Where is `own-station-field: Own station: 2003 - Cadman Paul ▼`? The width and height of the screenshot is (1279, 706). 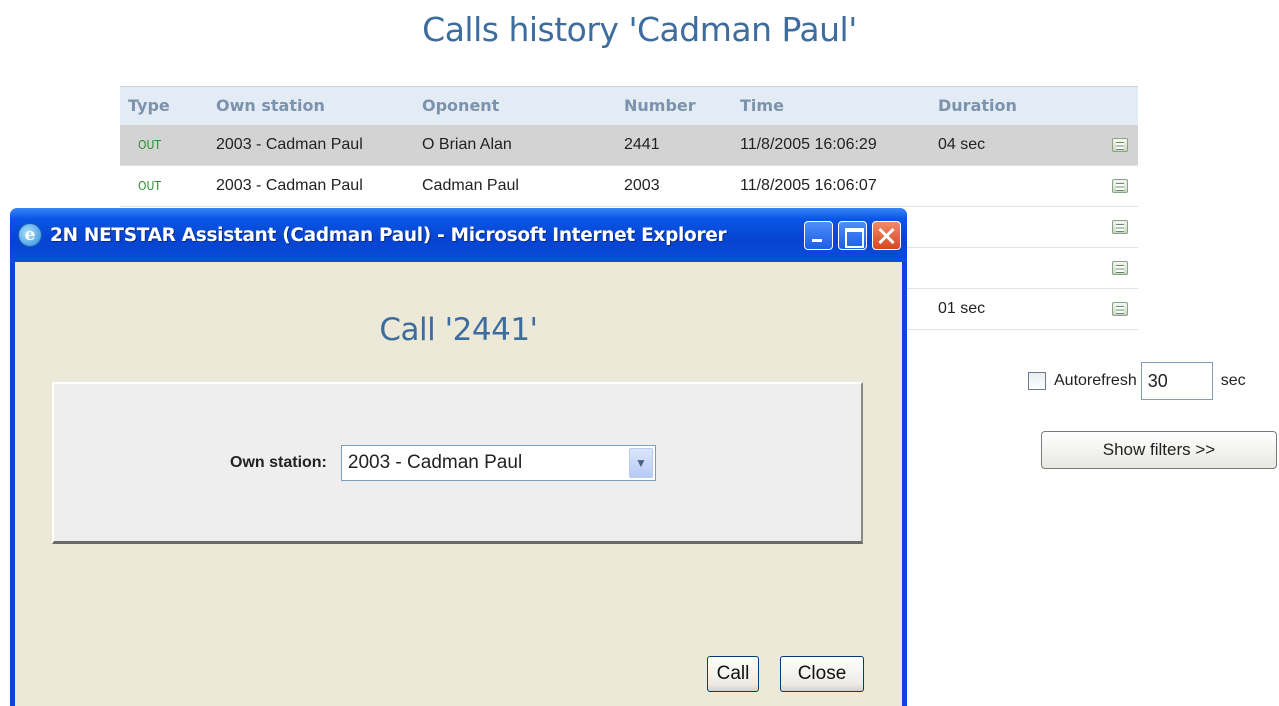 own-station-field: Own station: 2003 - Cadman Paul ▼ is located at coordinates (443, 463).